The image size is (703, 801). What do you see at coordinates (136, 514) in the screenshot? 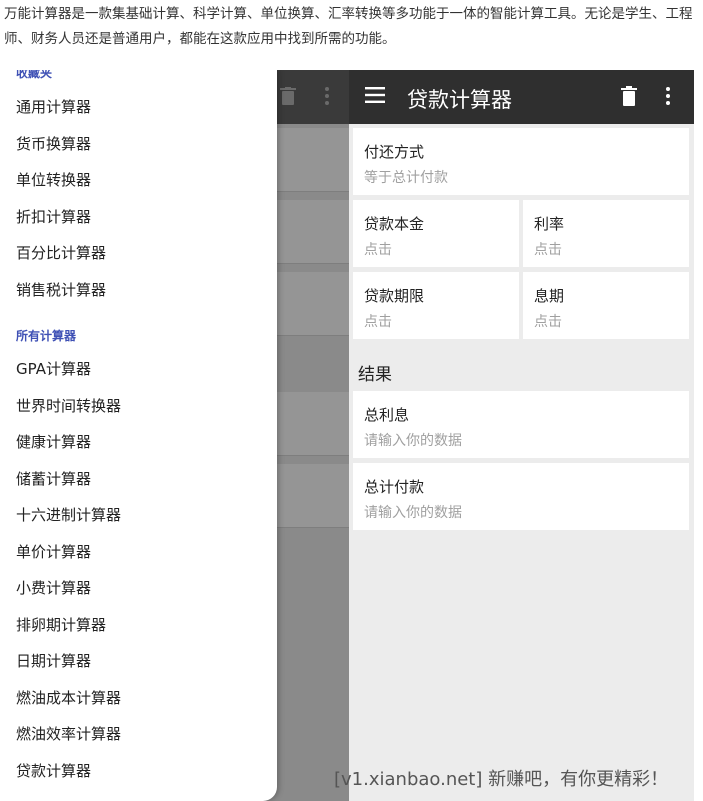
I see `drawer-item-hex: 十六进制计算器` at bounding box center [136, 514].